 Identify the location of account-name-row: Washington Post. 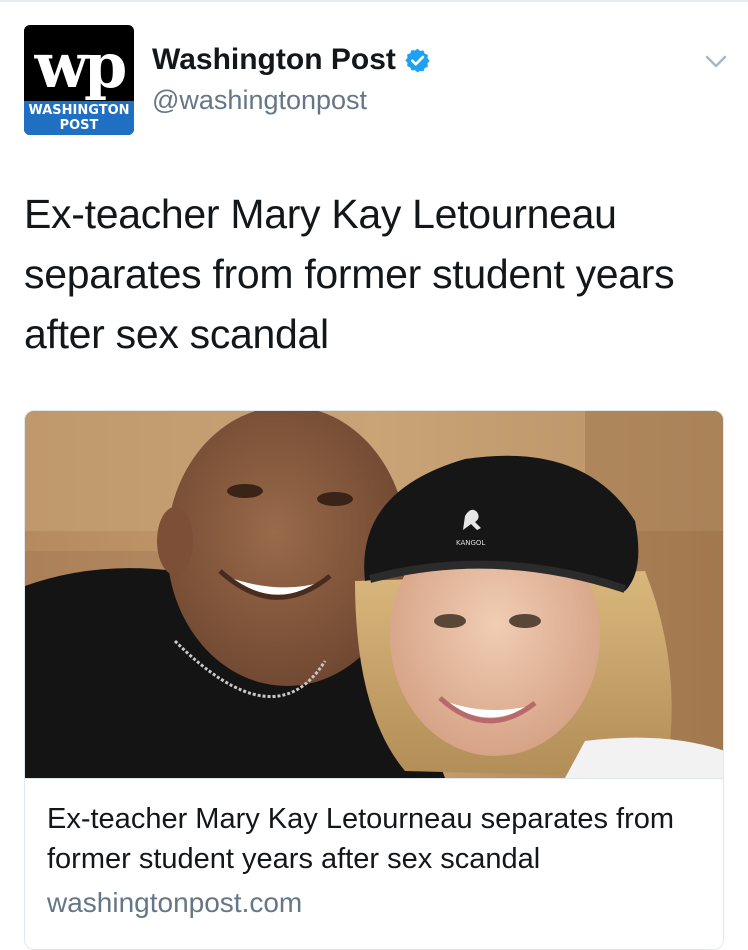
(291, 60).